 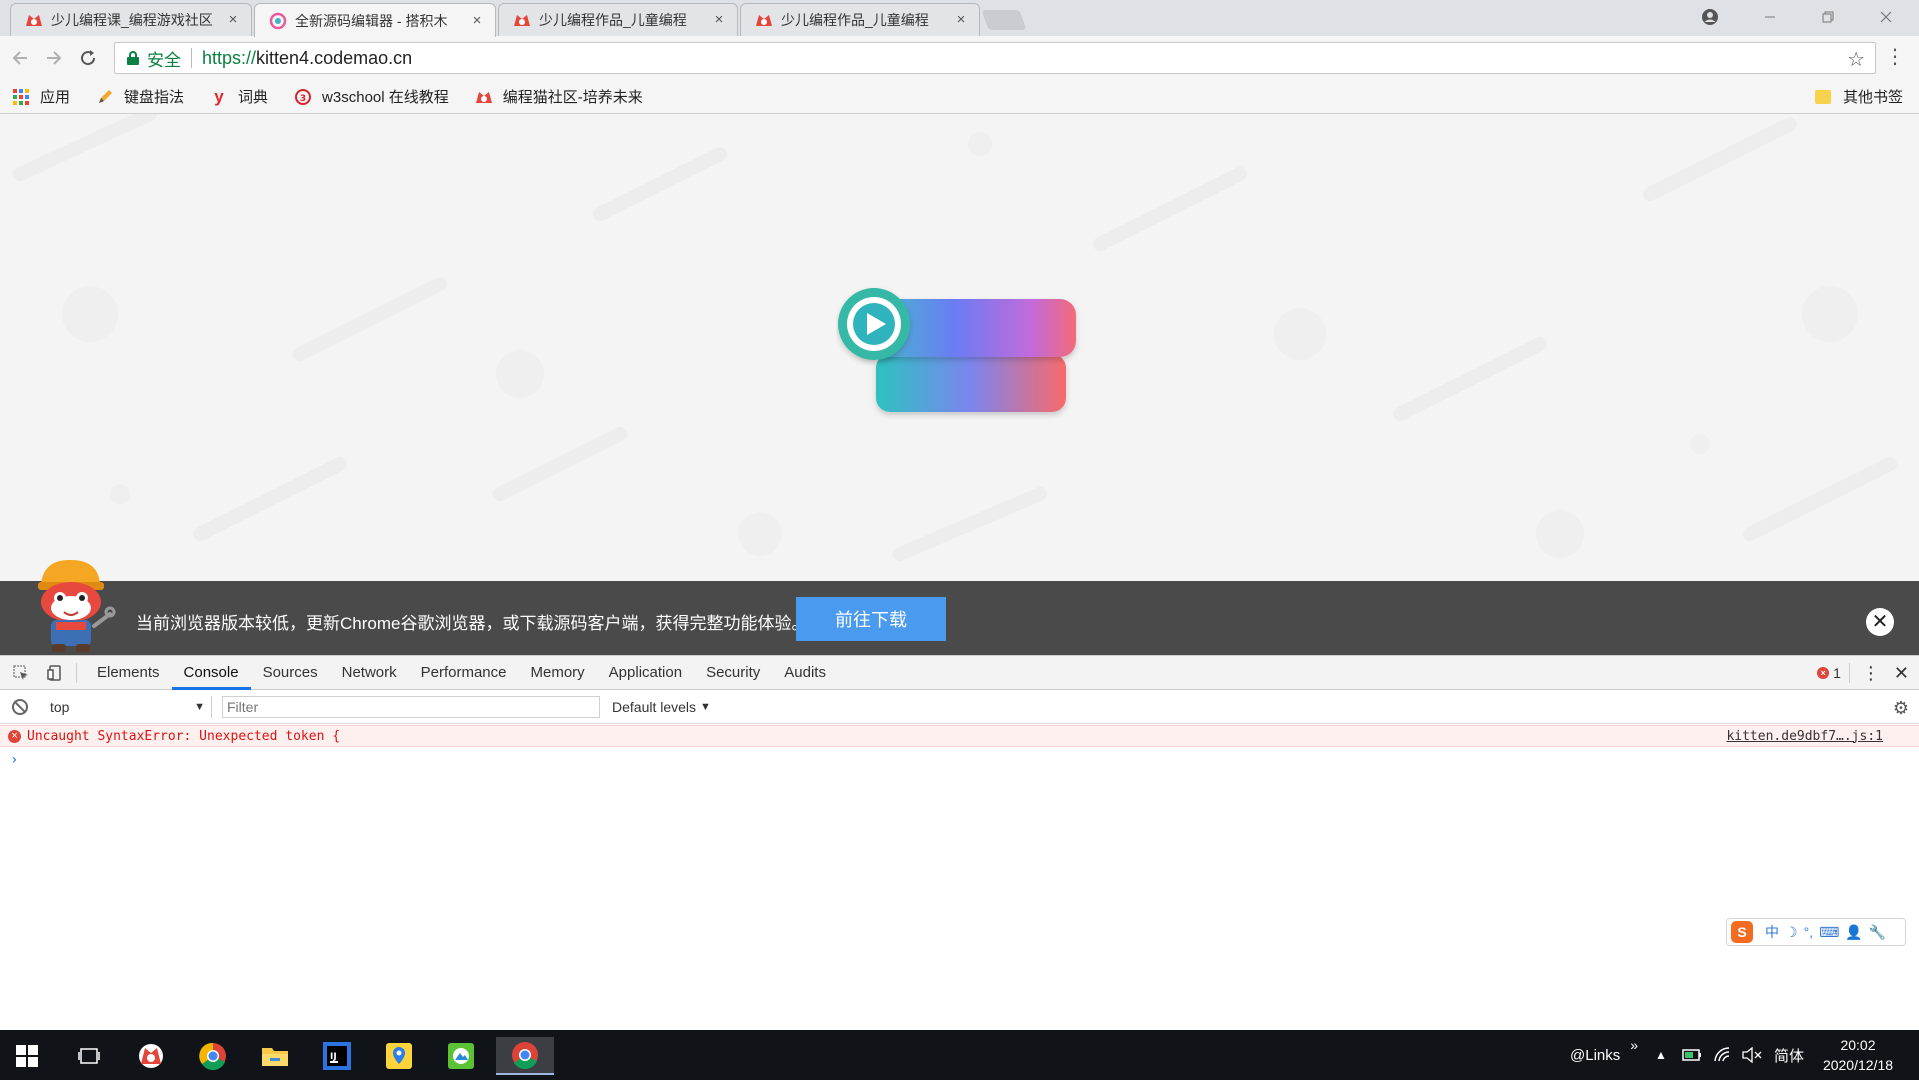 What do you see at coordinates (60, 706) in the screenshot?
I see `context-value: top` at bounding box center [60, 706].